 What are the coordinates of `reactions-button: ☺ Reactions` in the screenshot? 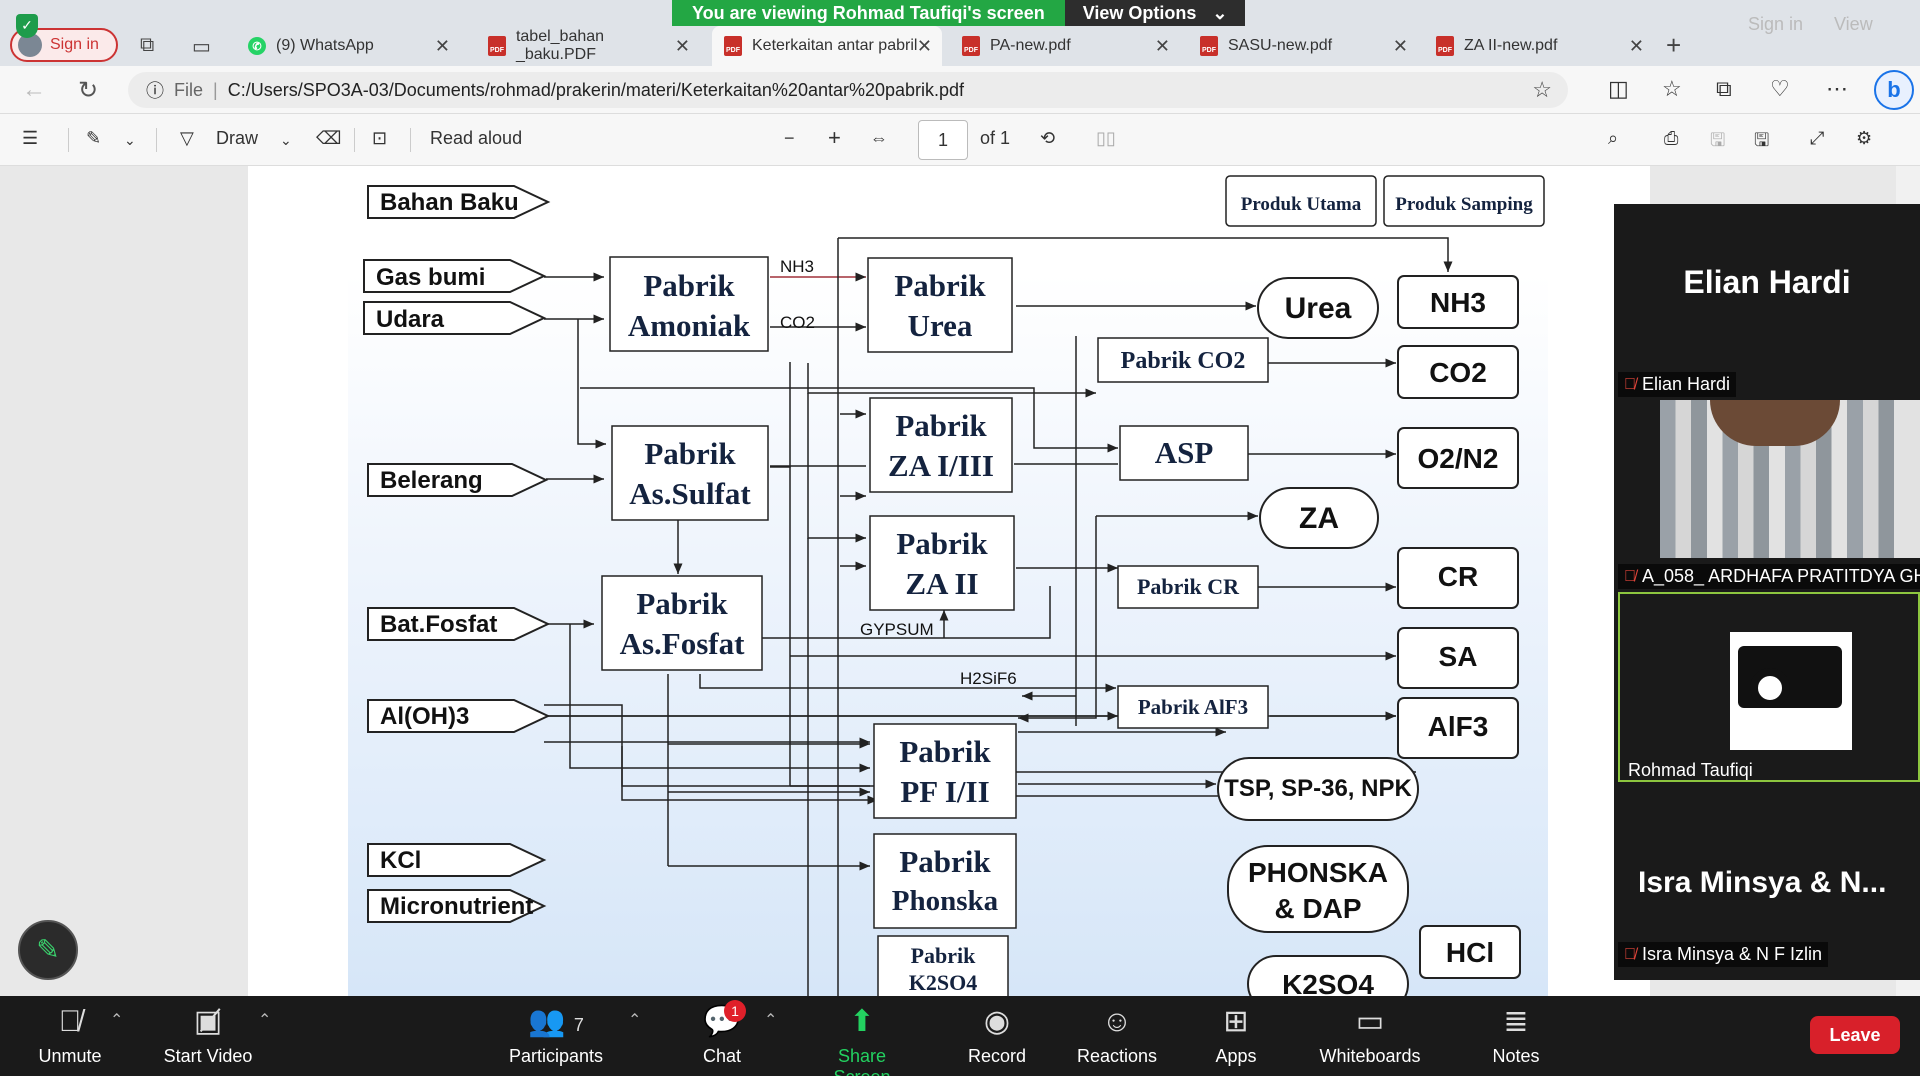 It's located at (1117, 1035).